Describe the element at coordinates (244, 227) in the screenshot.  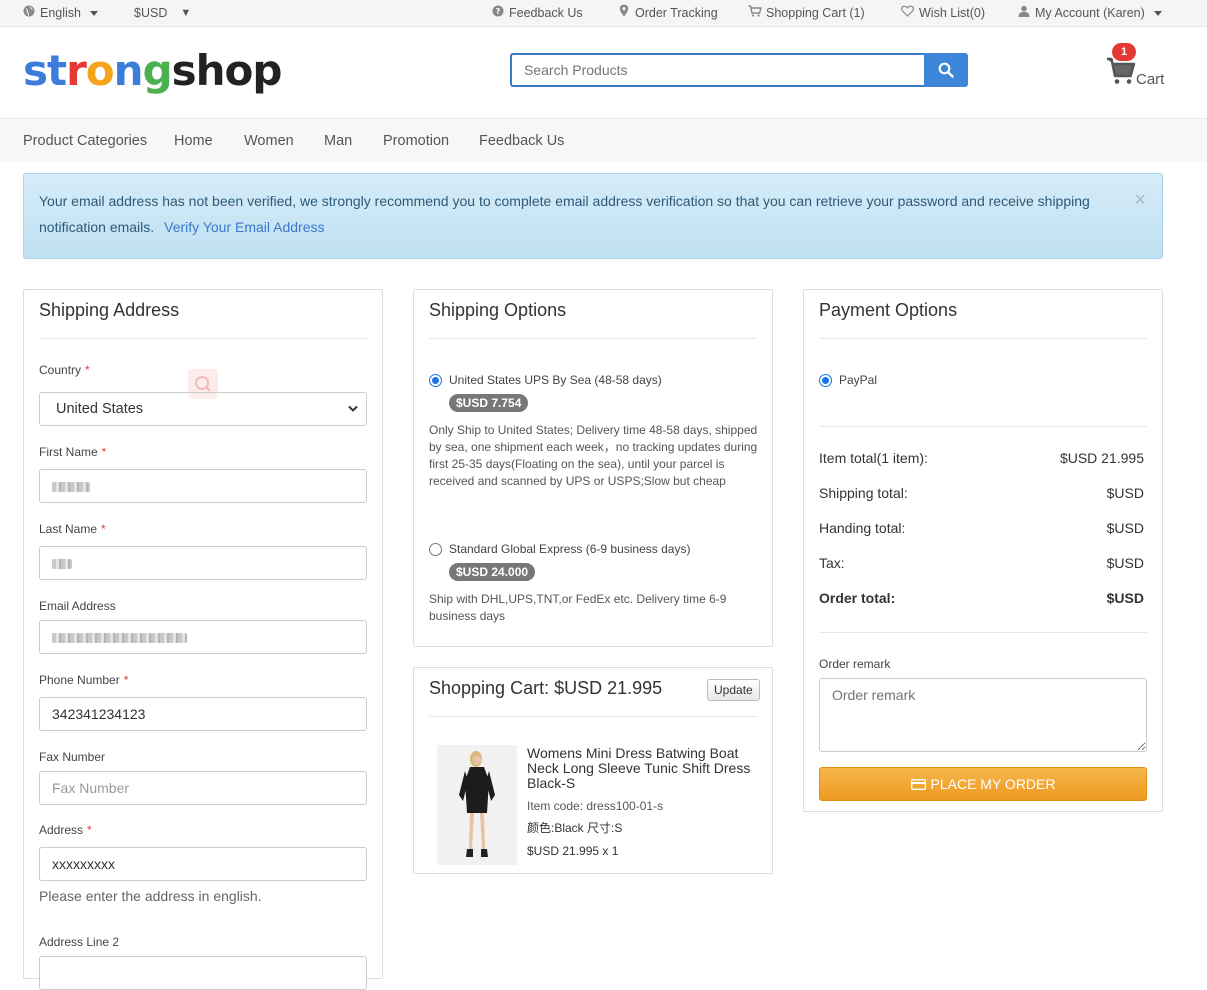
I see `verify-email-link: Verify Your Email Address` at that location.